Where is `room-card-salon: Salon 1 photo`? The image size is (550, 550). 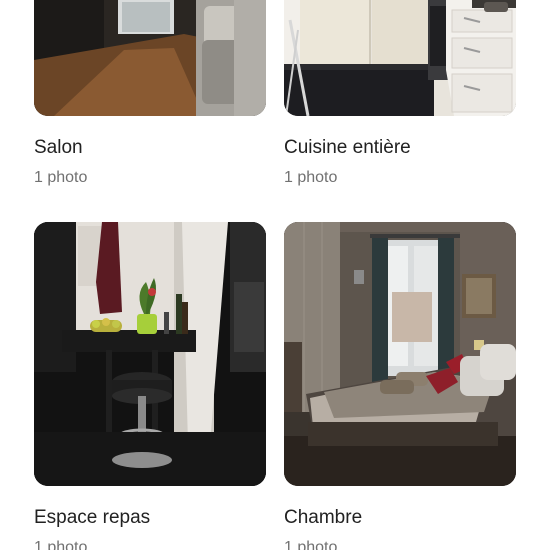 room-card-salon: Salon 1 photo is located at coordinates (150, 93).